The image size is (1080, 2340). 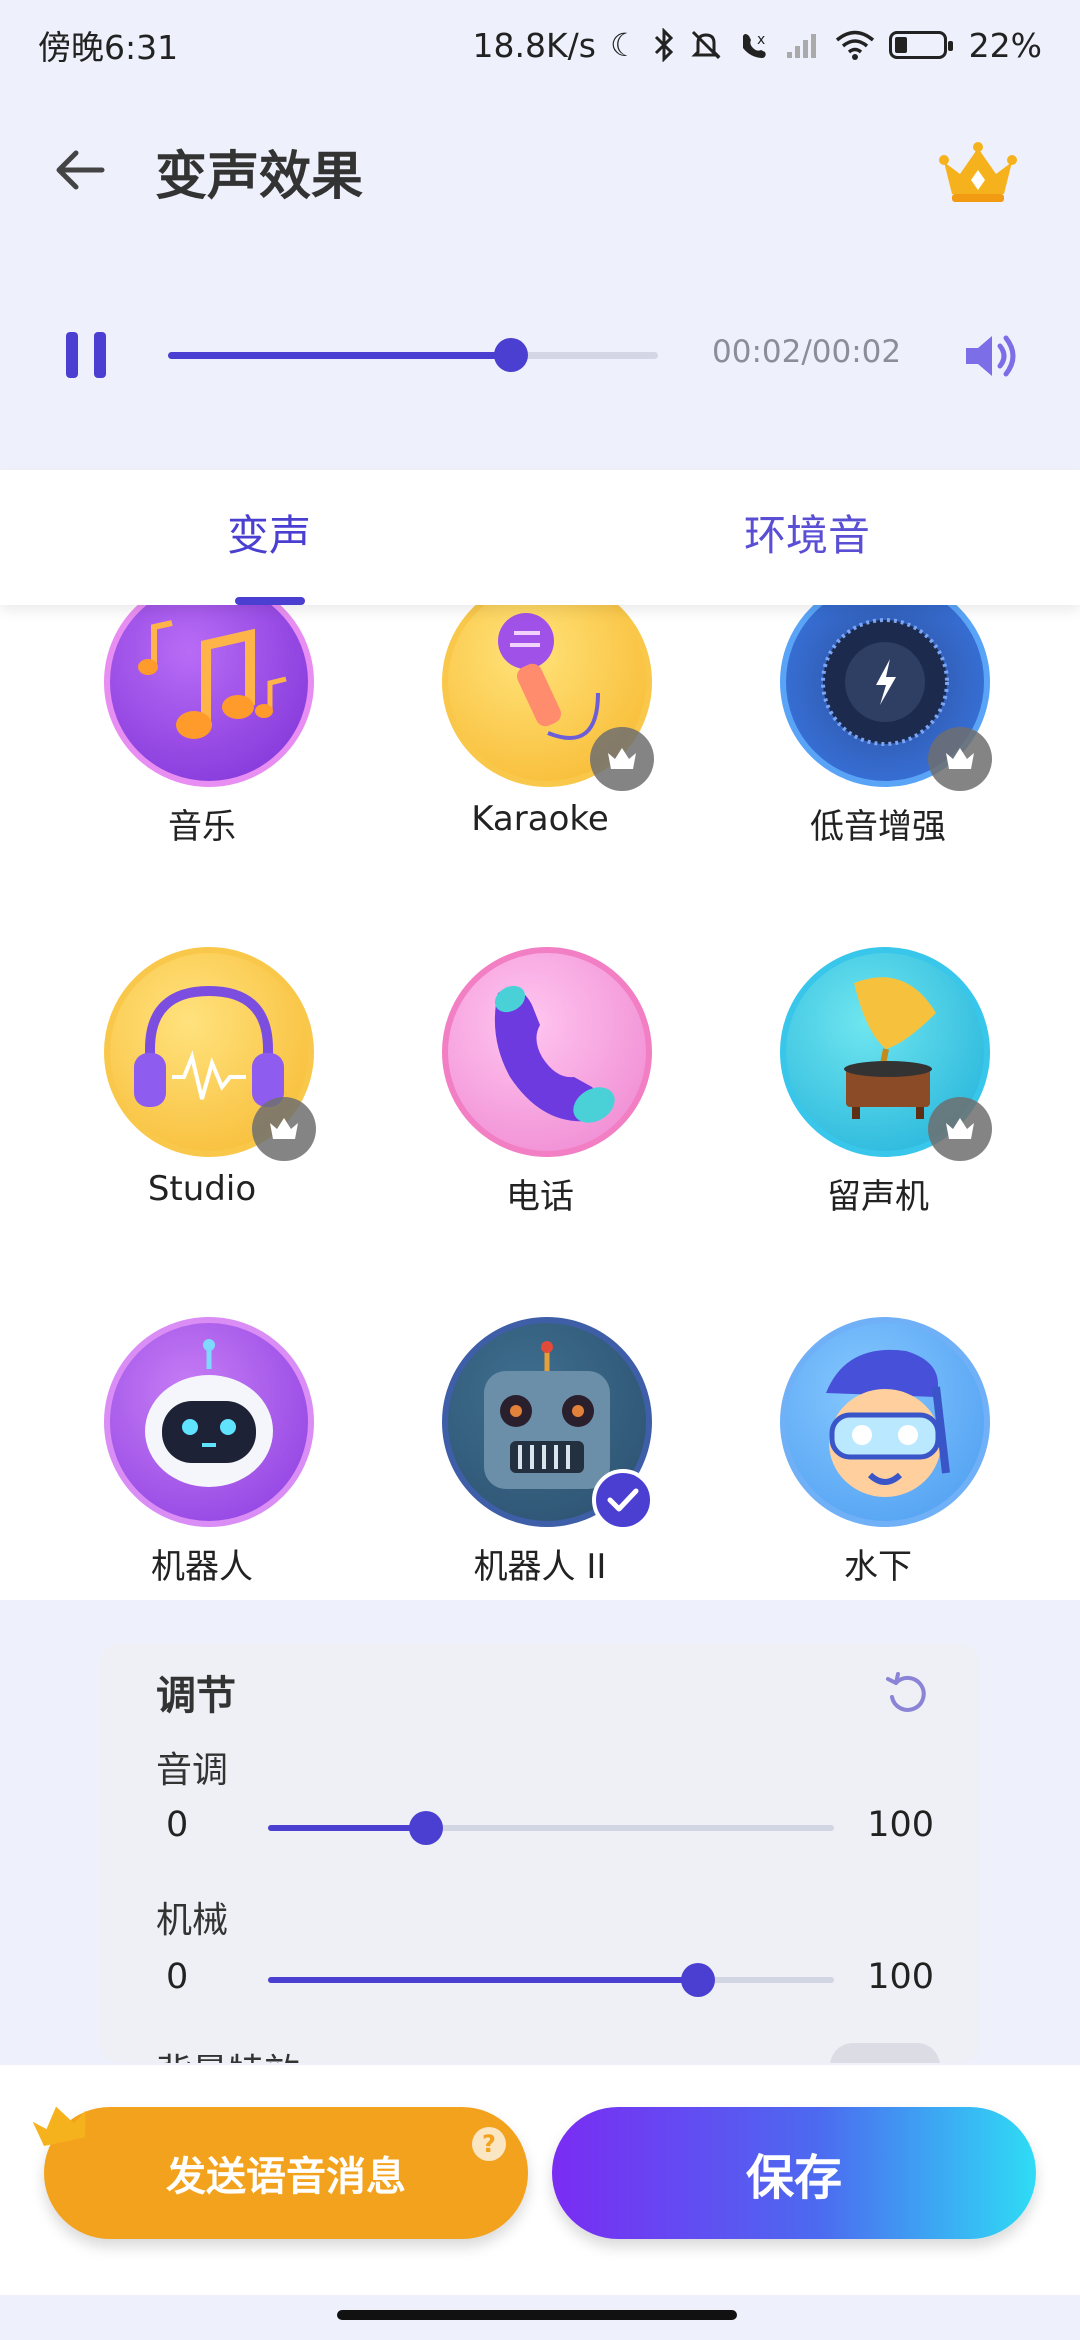 What do you see at coordinates (108, 47) in the screenshot?
I see `status-time: 傍晚6:31` at bounding box center [108, 47].